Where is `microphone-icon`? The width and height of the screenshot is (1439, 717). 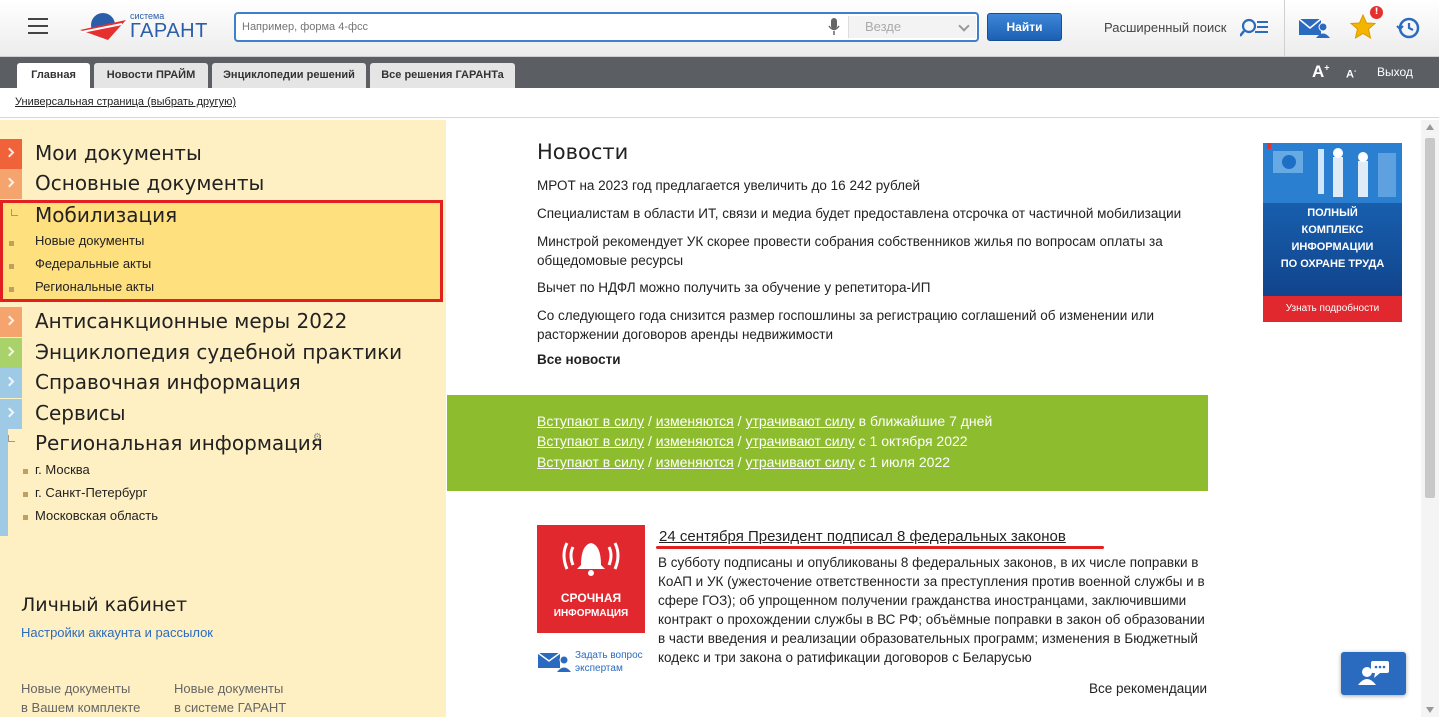 microphone-icon is located at coordinates (834, 27).